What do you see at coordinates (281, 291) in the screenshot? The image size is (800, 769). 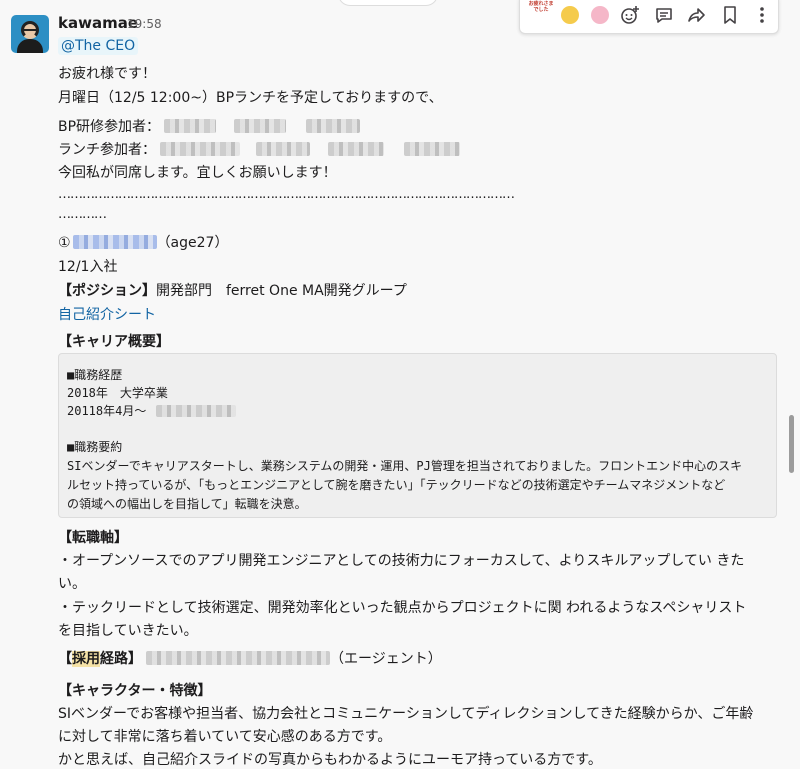 I see `position-value: 開発部門 ferret One MA開発グループ` at bounding box center [281, 291].